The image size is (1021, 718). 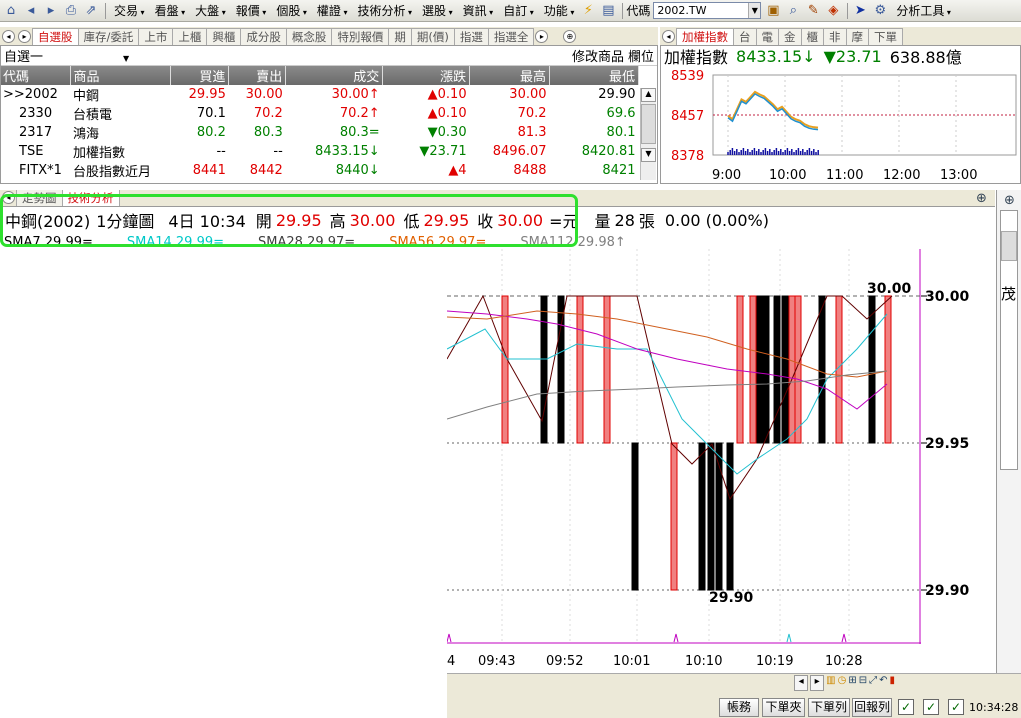 What do you see at coordinates (812, 36) in the screenshot?
I see `tab-otc-index: 櫃` at bounding box center [812, 36].